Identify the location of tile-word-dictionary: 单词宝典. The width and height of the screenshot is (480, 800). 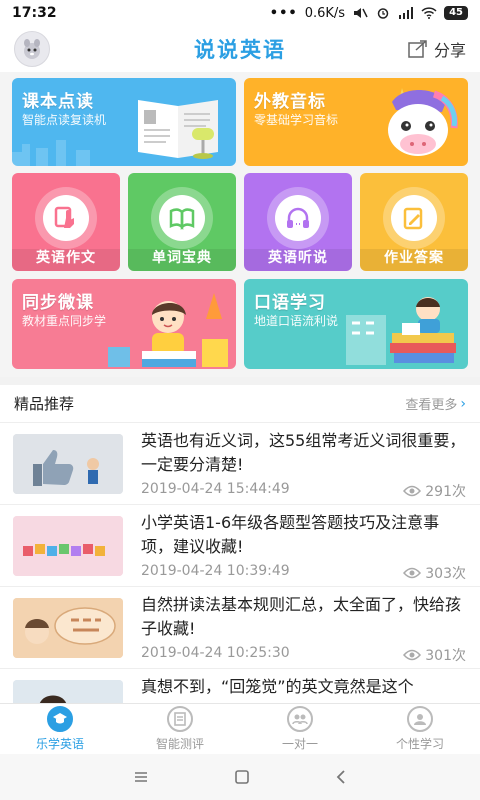
(182, 222).